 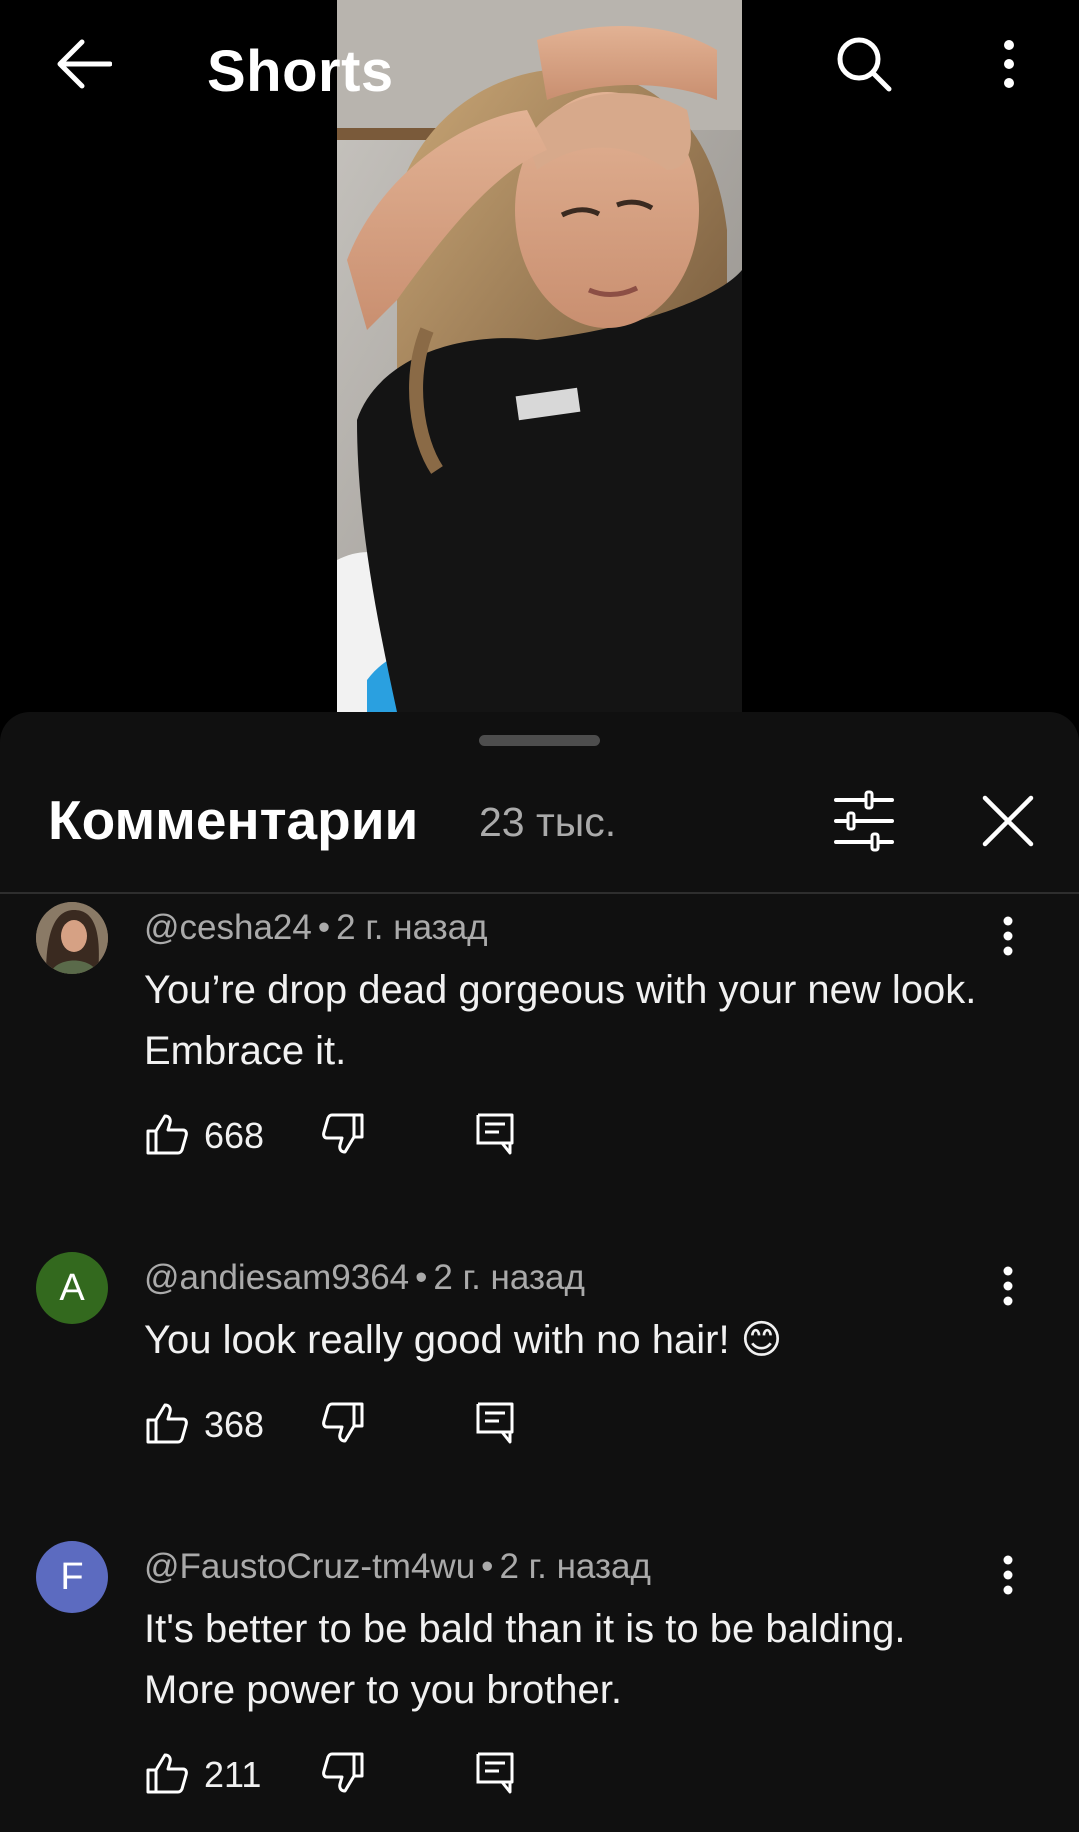 I want to click on search-icon, so click(x=864, y=66).